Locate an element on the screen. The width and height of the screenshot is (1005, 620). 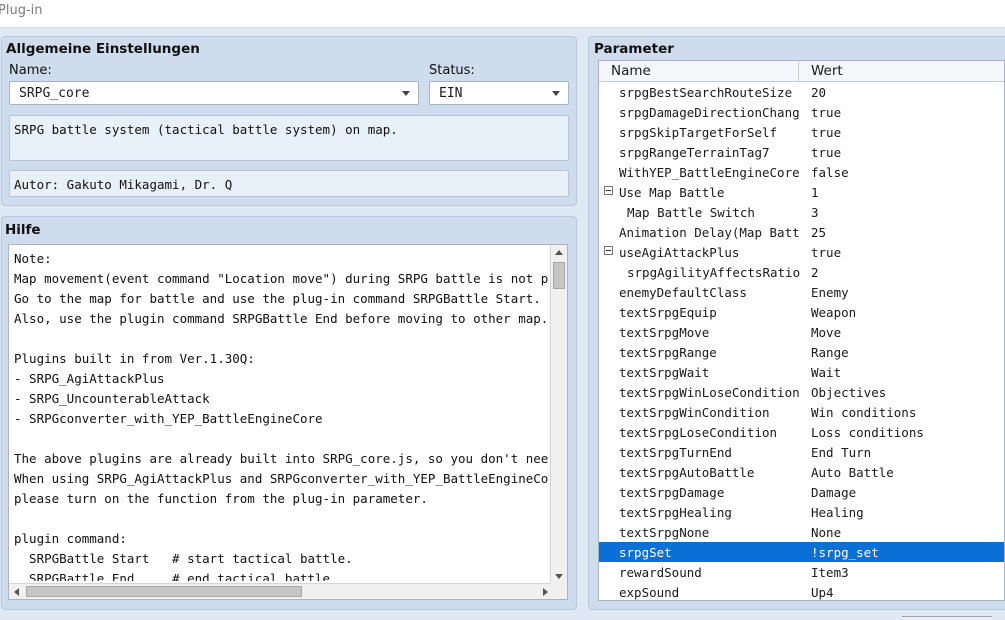
param-value: Move is located at coordinates (826, 332).